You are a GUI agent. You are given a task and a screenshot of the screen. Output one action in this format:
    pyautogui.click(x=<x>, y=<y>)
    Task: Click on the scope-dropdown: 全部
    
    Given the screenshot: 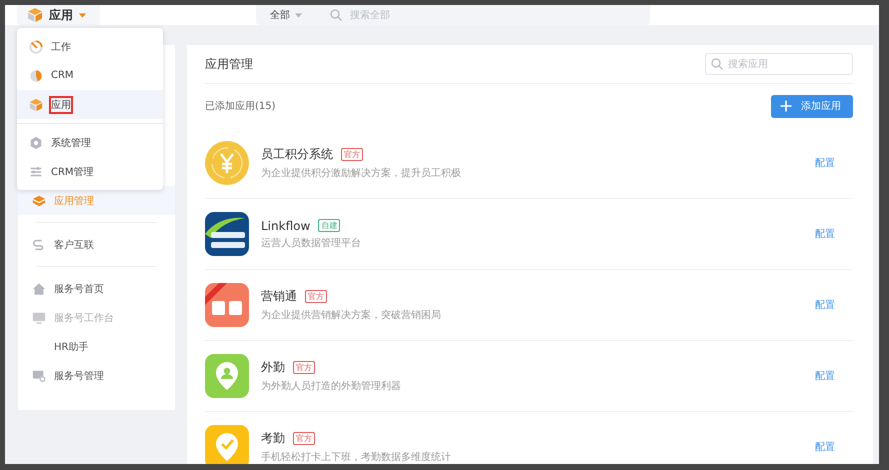 What is the action you would take?
    pyautogui.click(x=286, y=15)
    